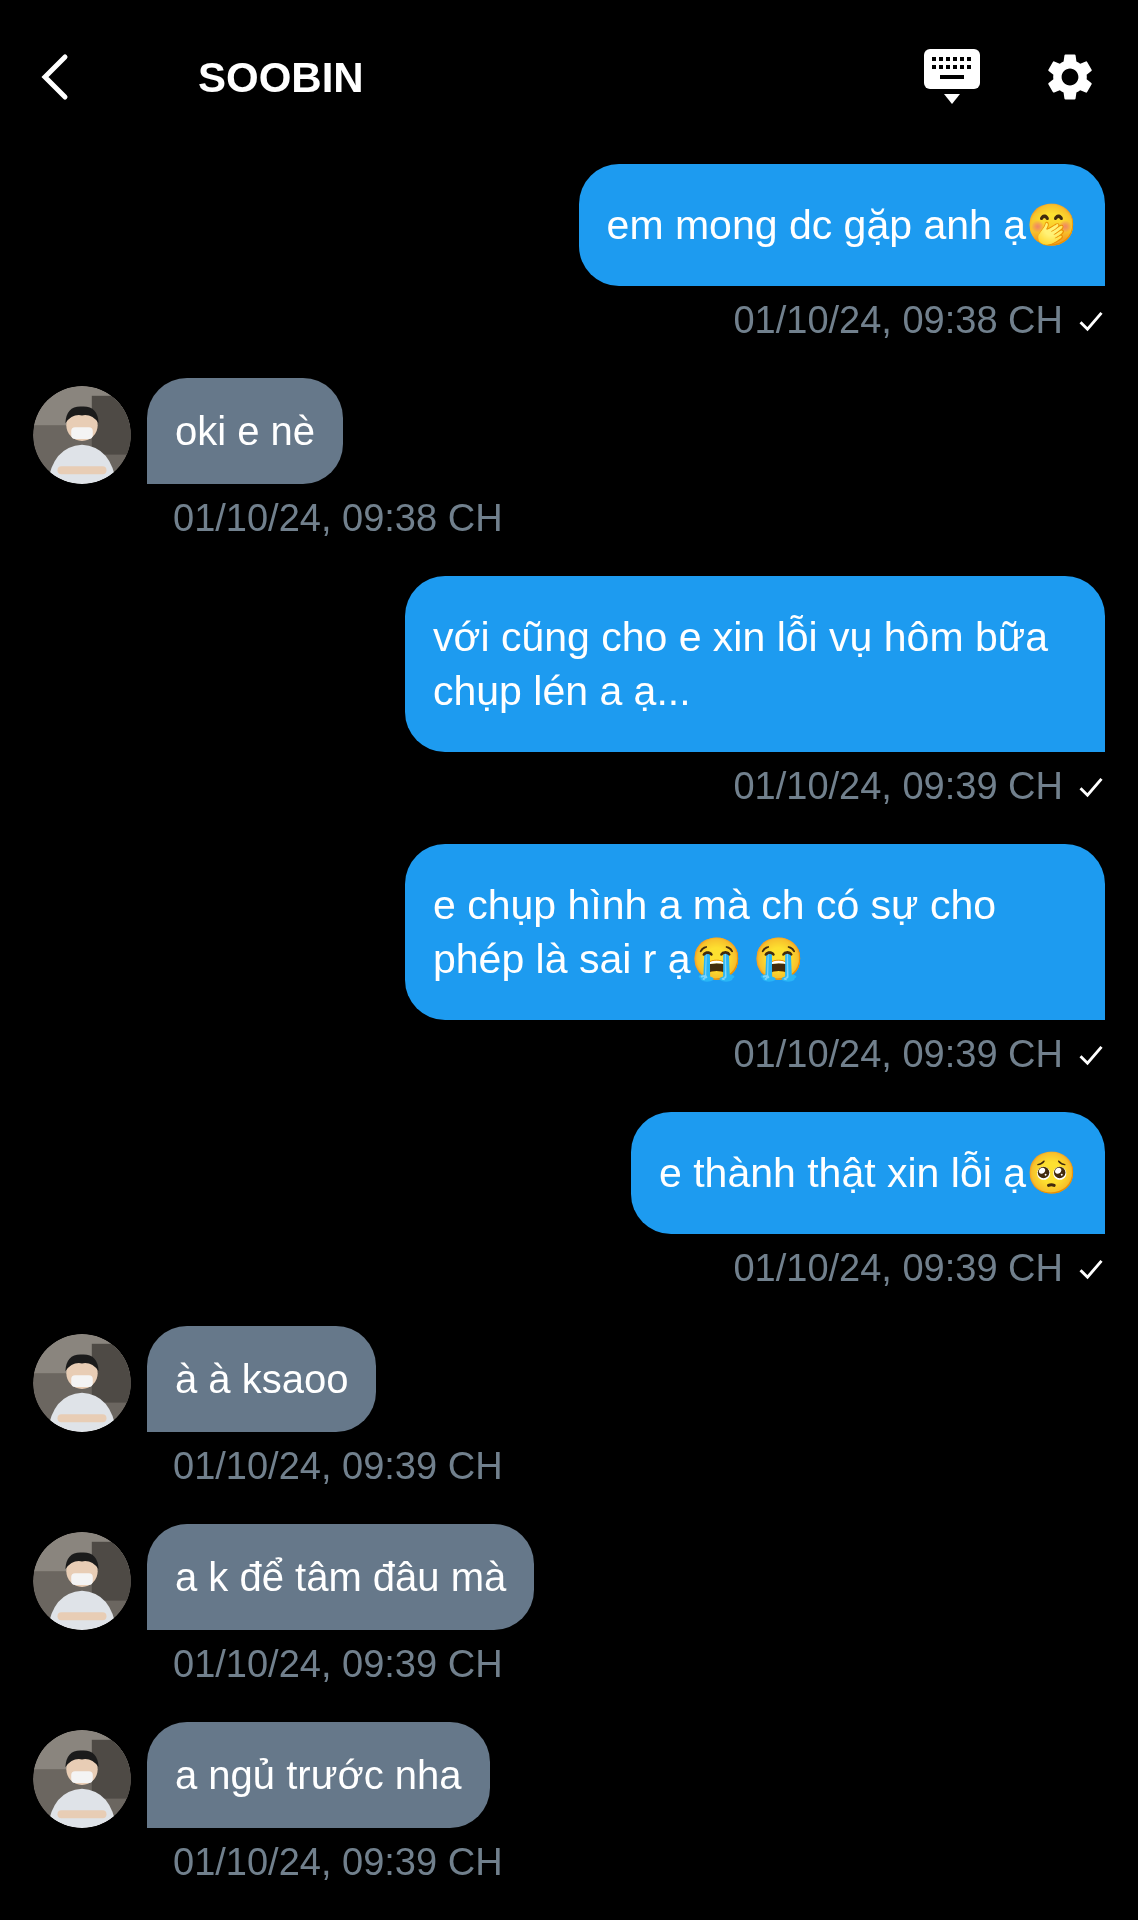 Image resolution: width=1138 pixels, height=1920 pixels. What do you see at coordinates (318, 1775) in the screenshot?
I see `received-message-bubble: a ngủ trước nha` at bounding box center [318, 1775].